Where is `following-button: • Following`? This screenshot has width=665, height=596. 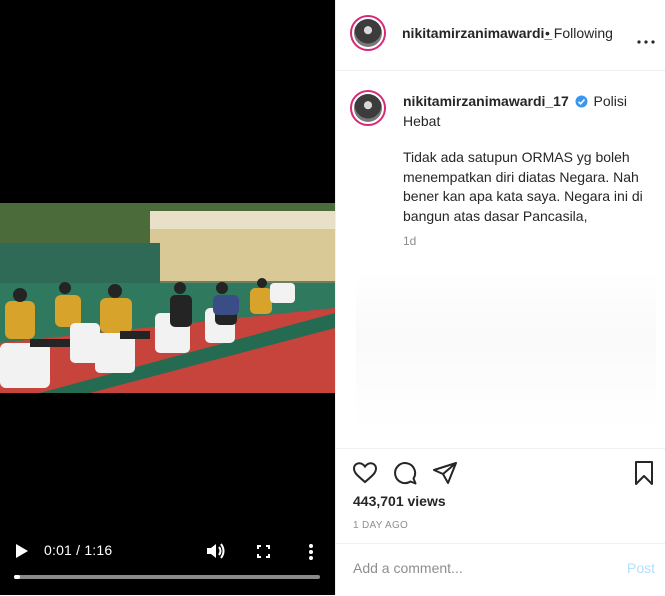
following-button: • Following is located at coordinates (579, 33).